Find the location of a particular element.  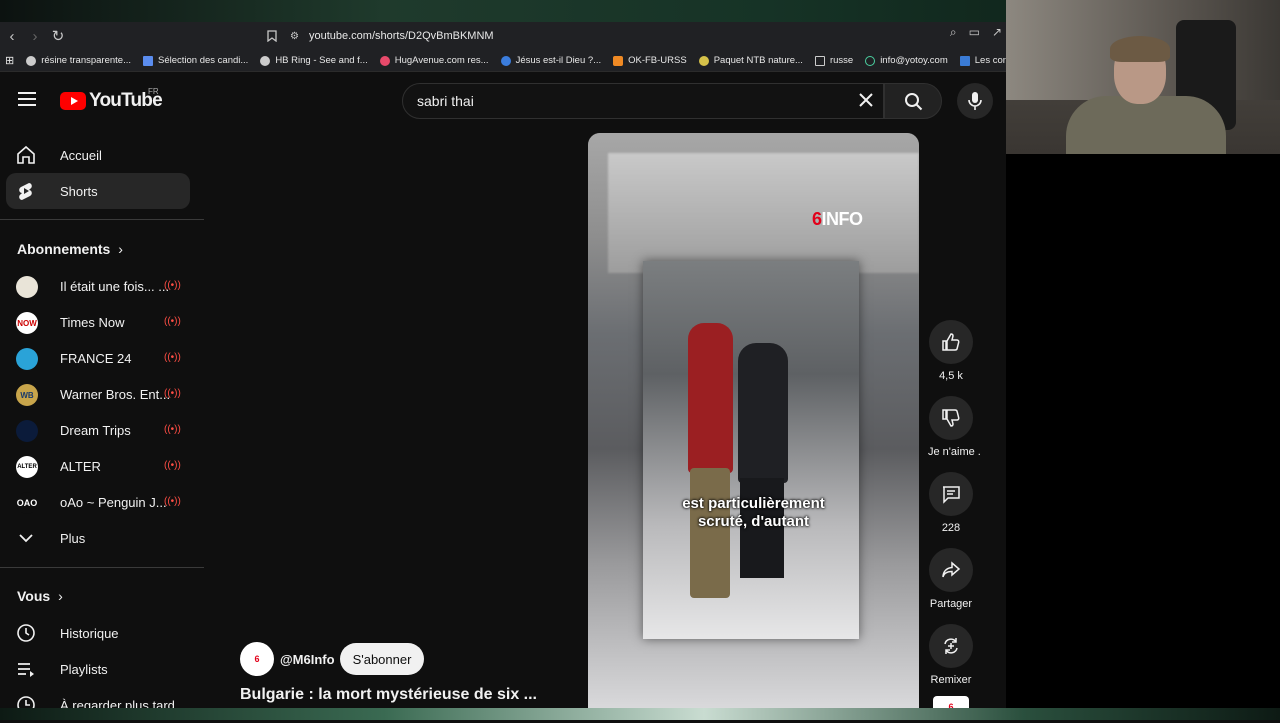

globe-icon is located at coordinates (31, 60).